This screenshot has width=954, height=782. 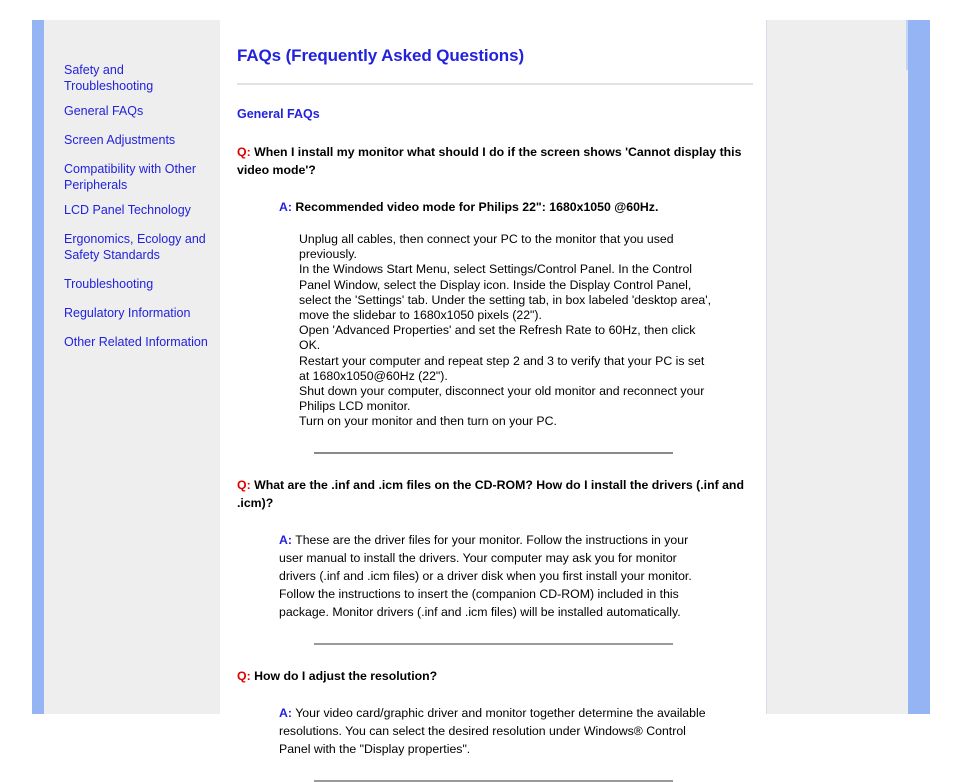 What do you see at coordinates (346, 675) in the screenshot?
I see `question-body: How do I adjust the resolution?` at bounding box center [346, 675].